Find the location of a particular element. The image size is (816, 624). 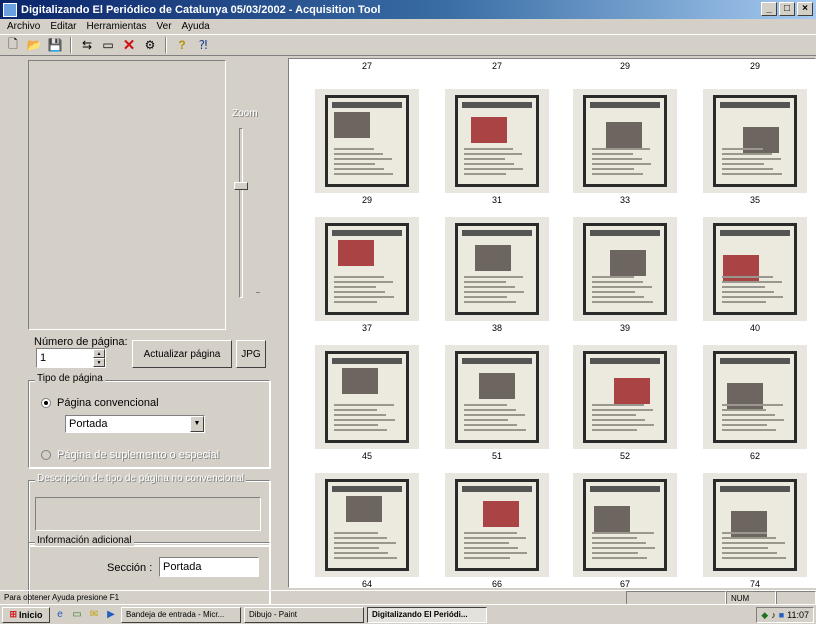

media-icon: ▶ is located at coordinates (111, 615).